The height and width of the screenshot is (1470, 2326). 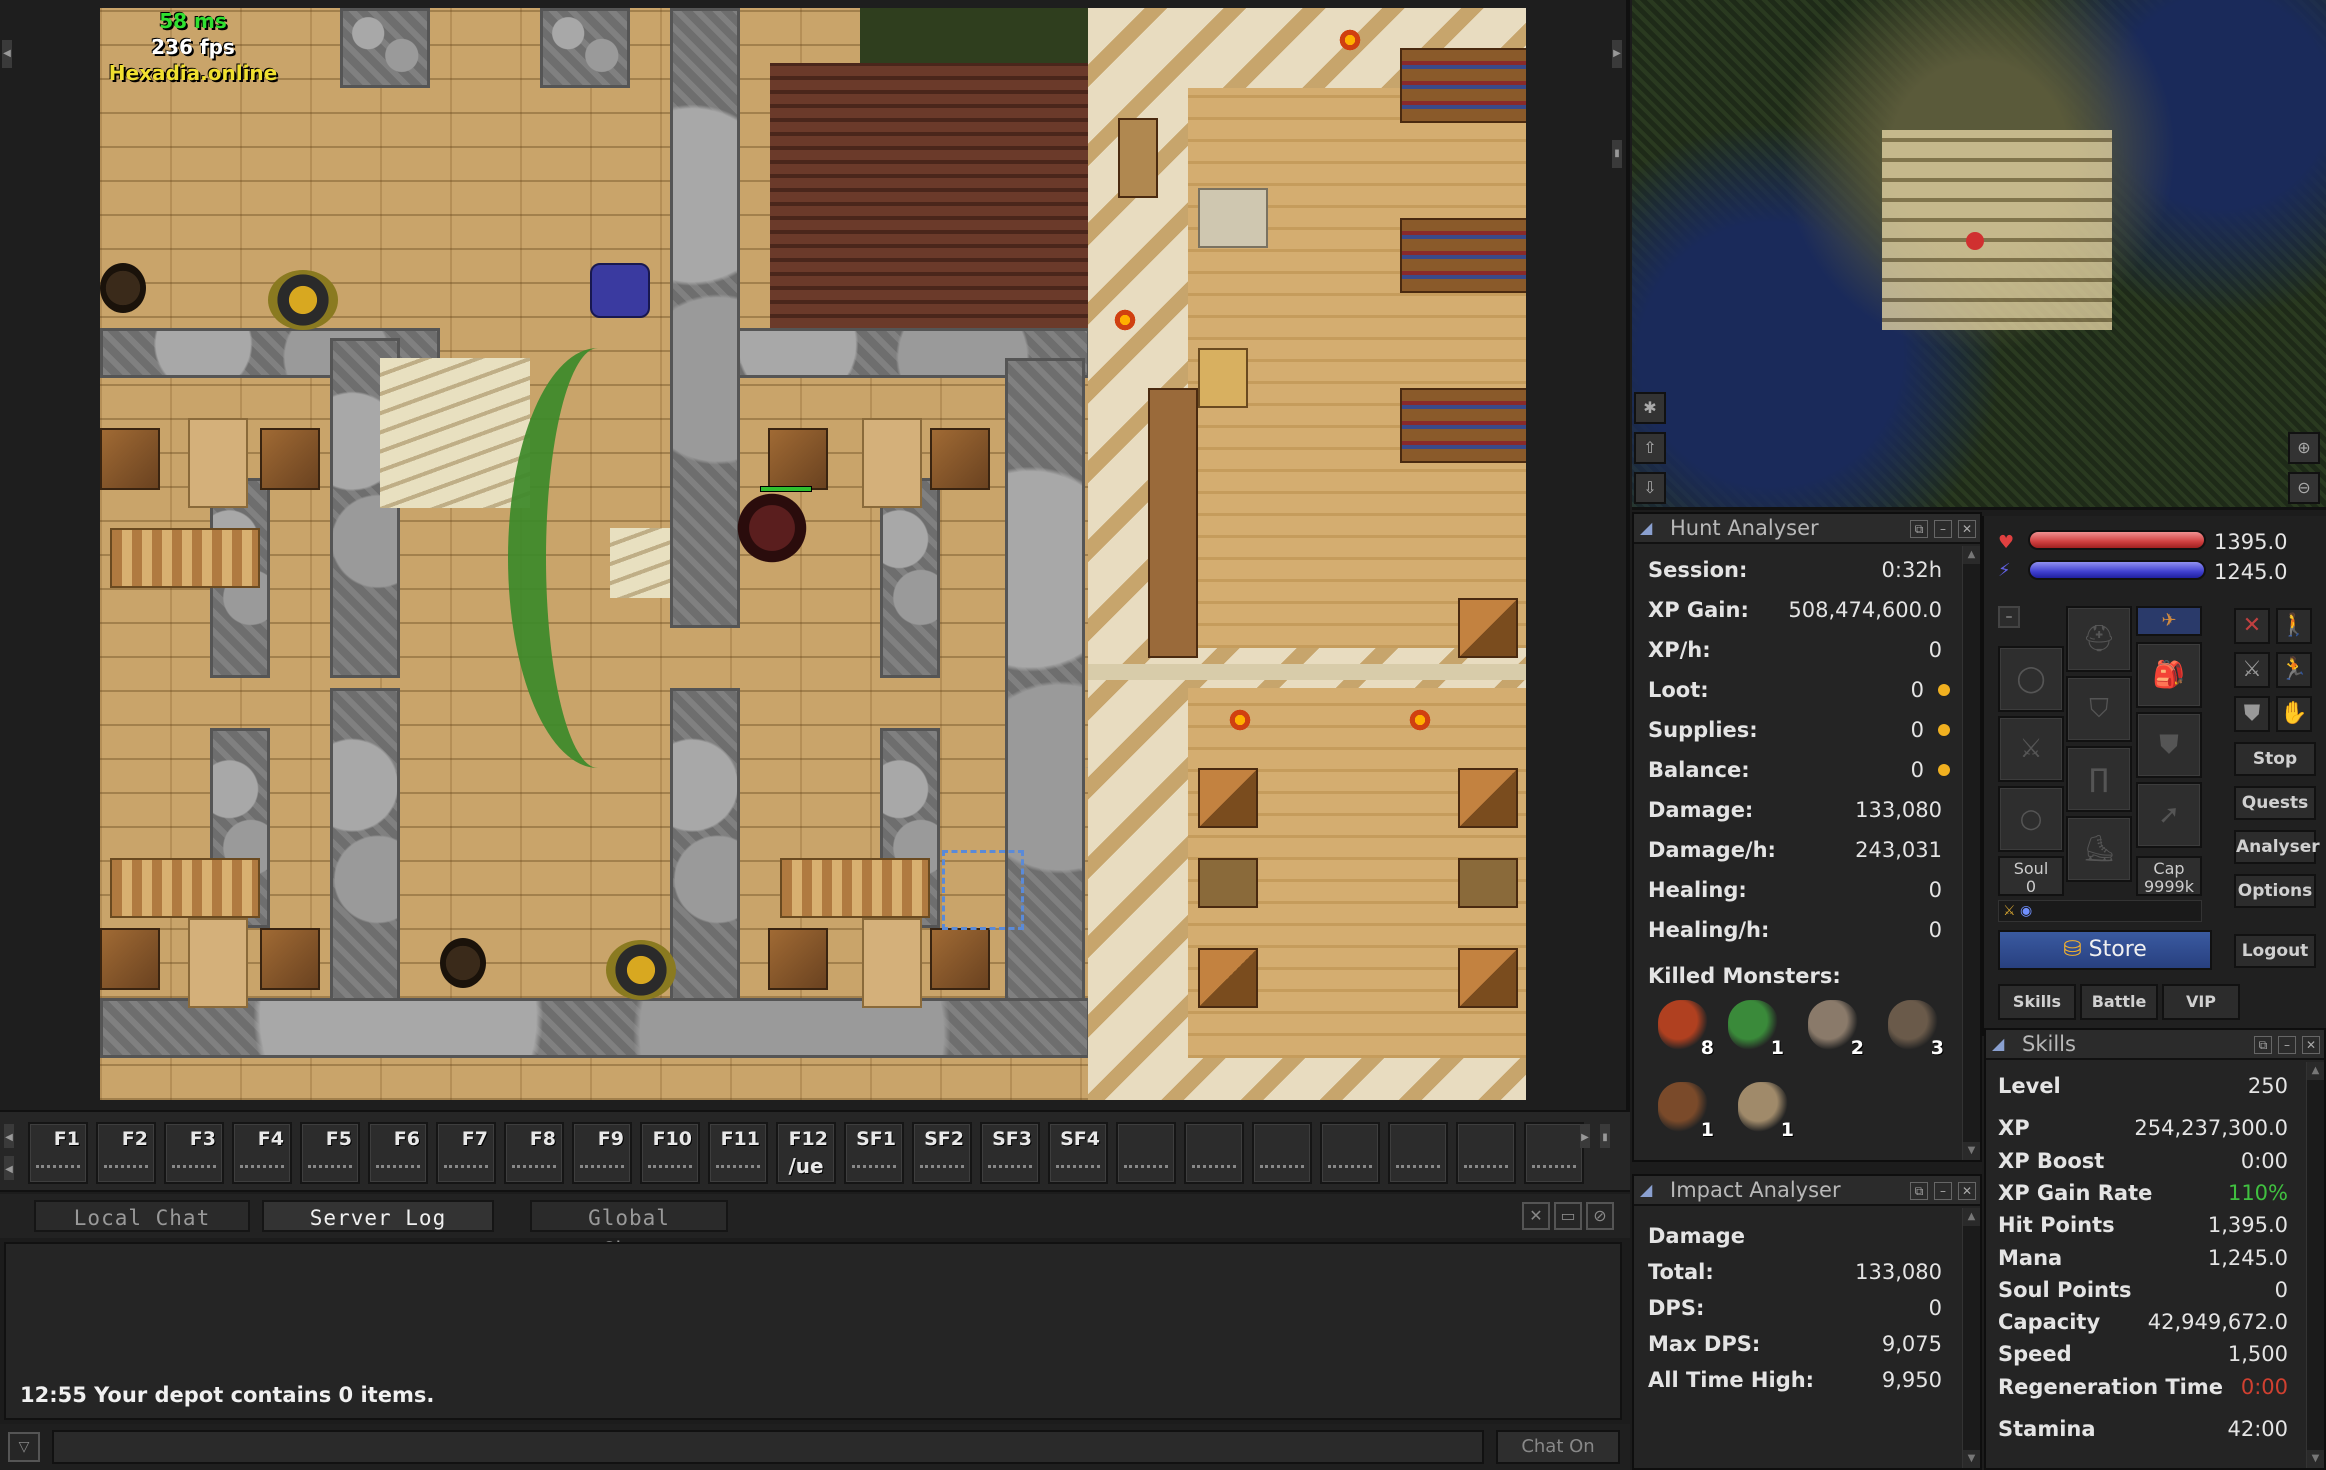 What do you see at coordinates (1585, 1136) in the screenshot?
I see `hotkey-scroll-right-icon: ▶` at bounding box center [1585, 1136].